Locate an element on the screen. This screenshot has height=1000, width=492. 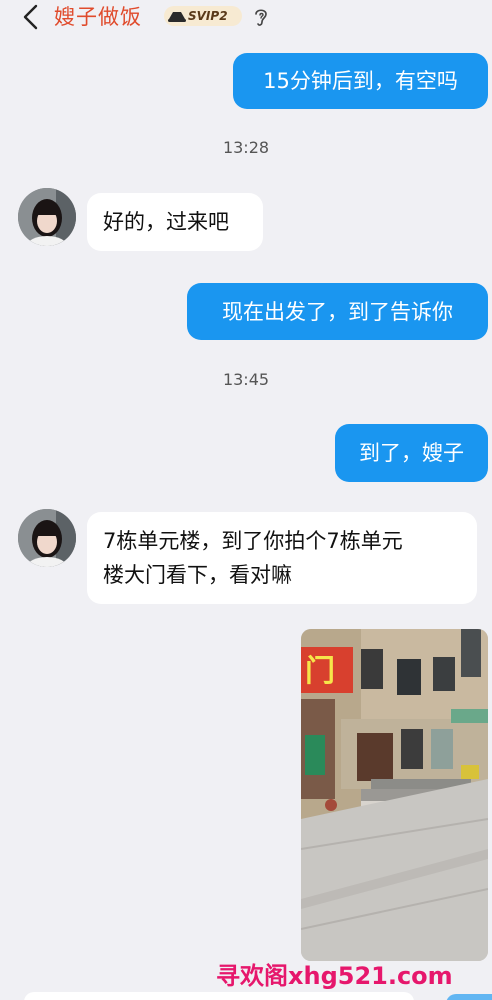
message-timestamp: 13:45 is located at coordinates (246, 379).